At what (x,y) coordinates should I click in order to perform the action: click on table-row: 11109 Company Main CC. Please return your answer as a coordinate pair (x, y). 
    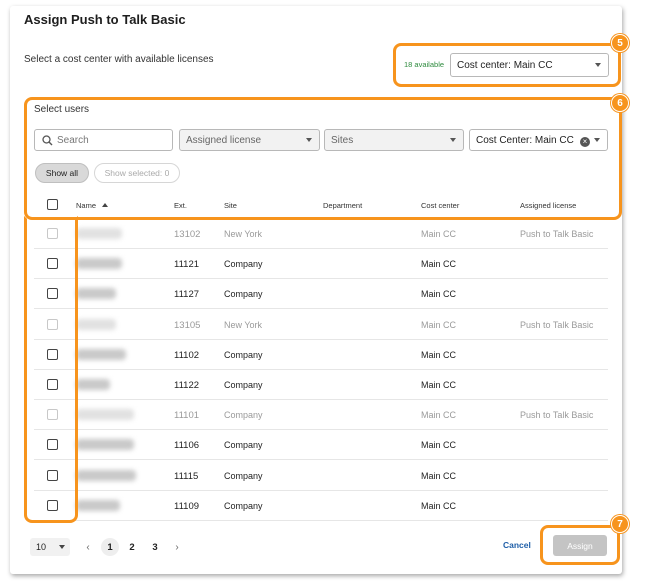
    Looking at the image, I should click on (321, 506).